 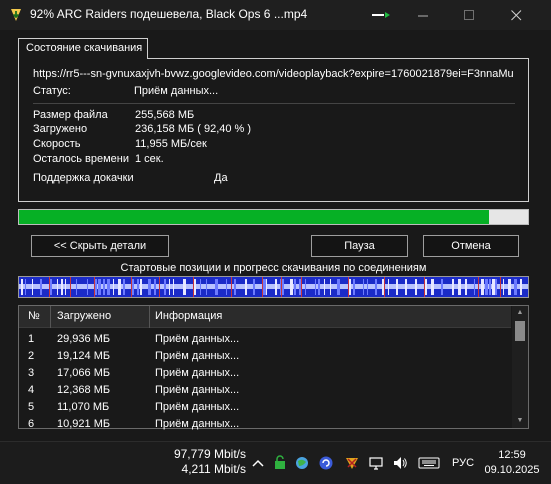 I want to click on file-size-label: Размер файла, so click(x=70, y=115).